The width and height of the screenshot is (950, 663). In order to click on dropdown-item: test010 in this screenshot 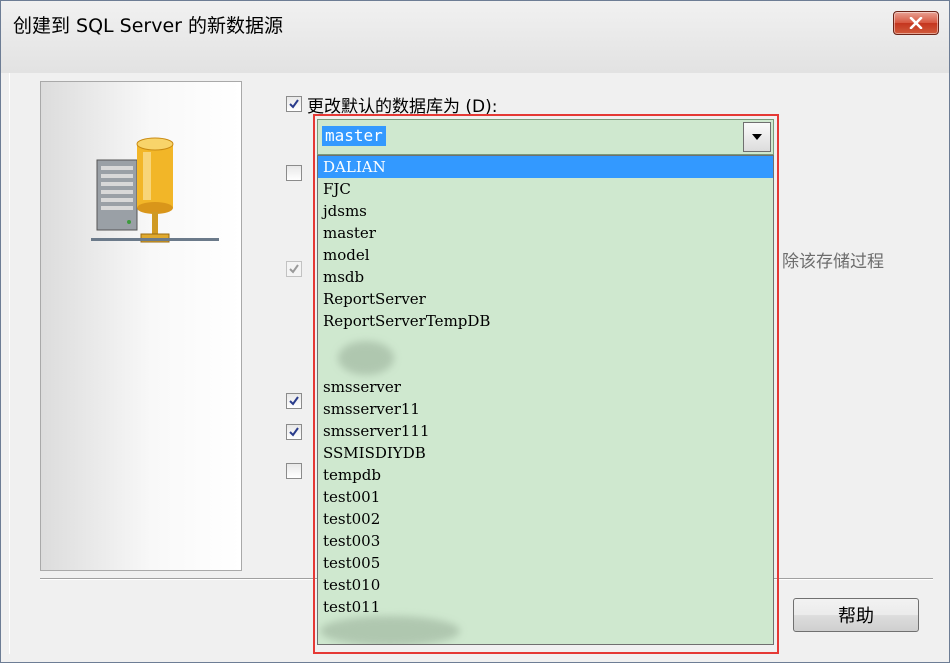, I will do `click(545, 585)`.